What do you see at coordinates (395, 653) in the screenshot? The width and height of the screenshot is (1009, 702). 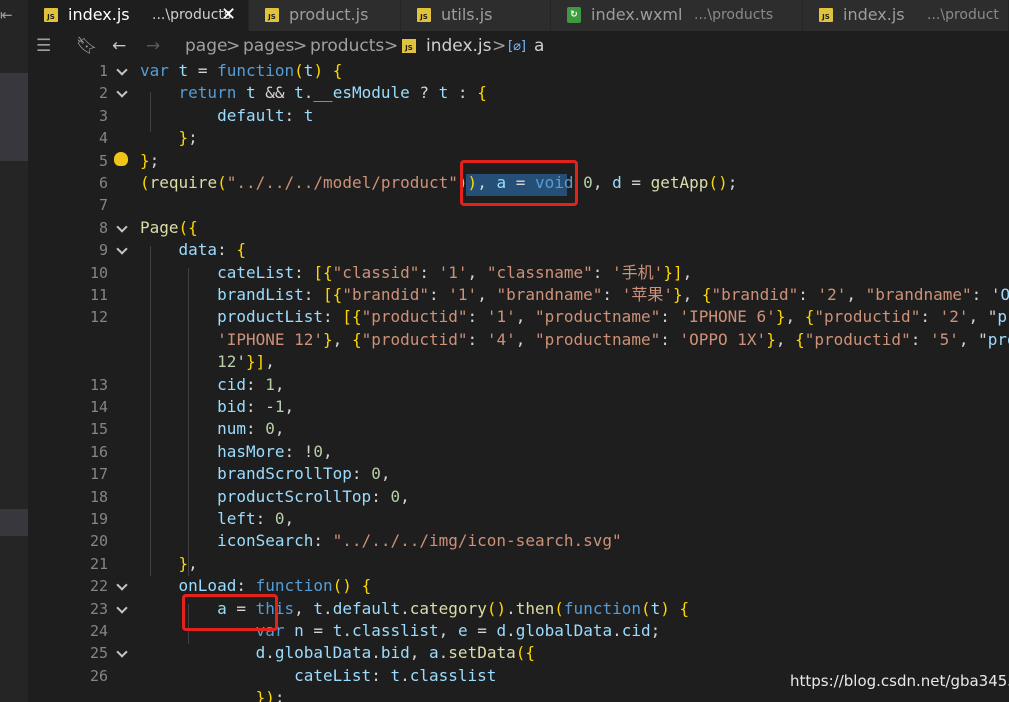 I see `code-line: d.globalData.bid, a.setData({` at bounding box center [395, 653].